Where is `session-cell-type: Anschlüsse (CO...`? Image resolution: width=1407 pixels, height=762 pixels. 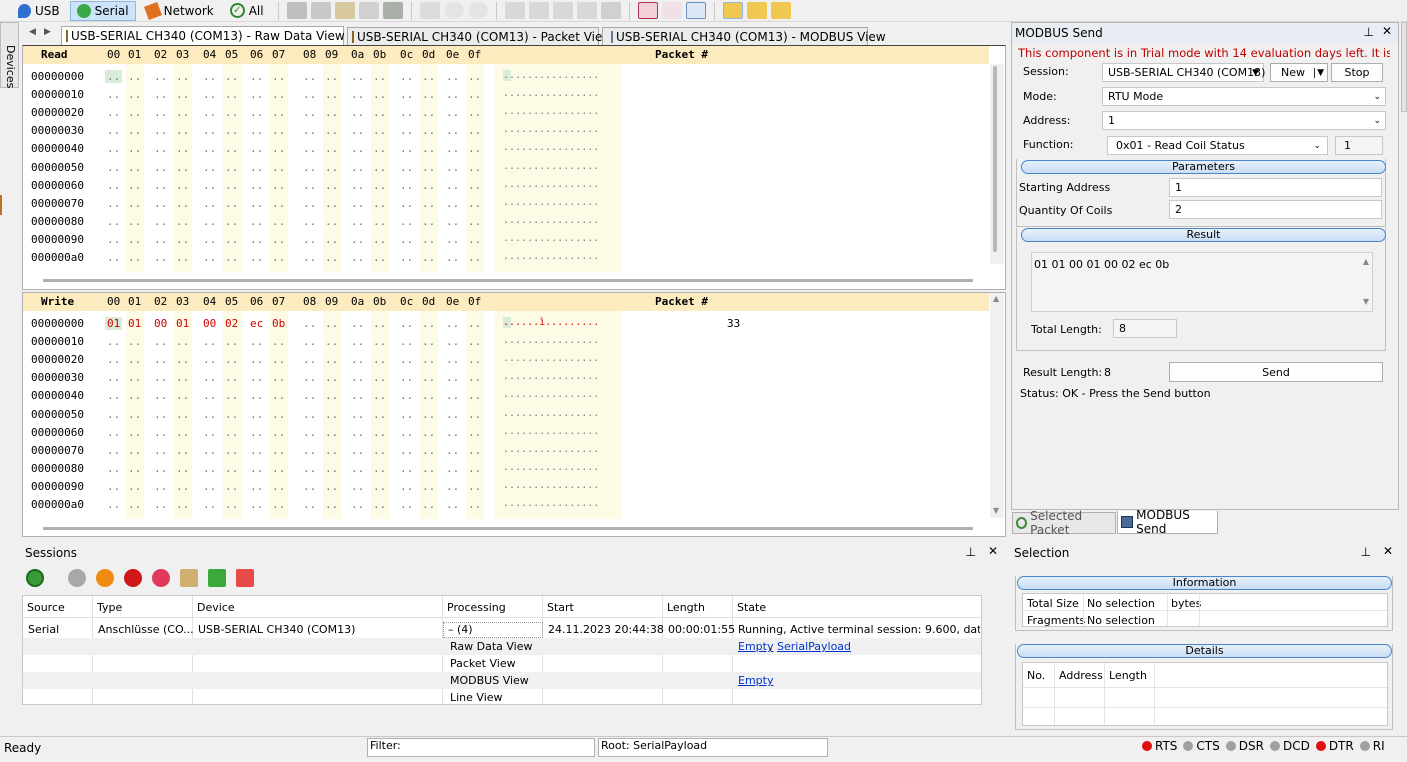
session-cell-type: Anschlüsse (CO... is located at coordinates (146, 629).